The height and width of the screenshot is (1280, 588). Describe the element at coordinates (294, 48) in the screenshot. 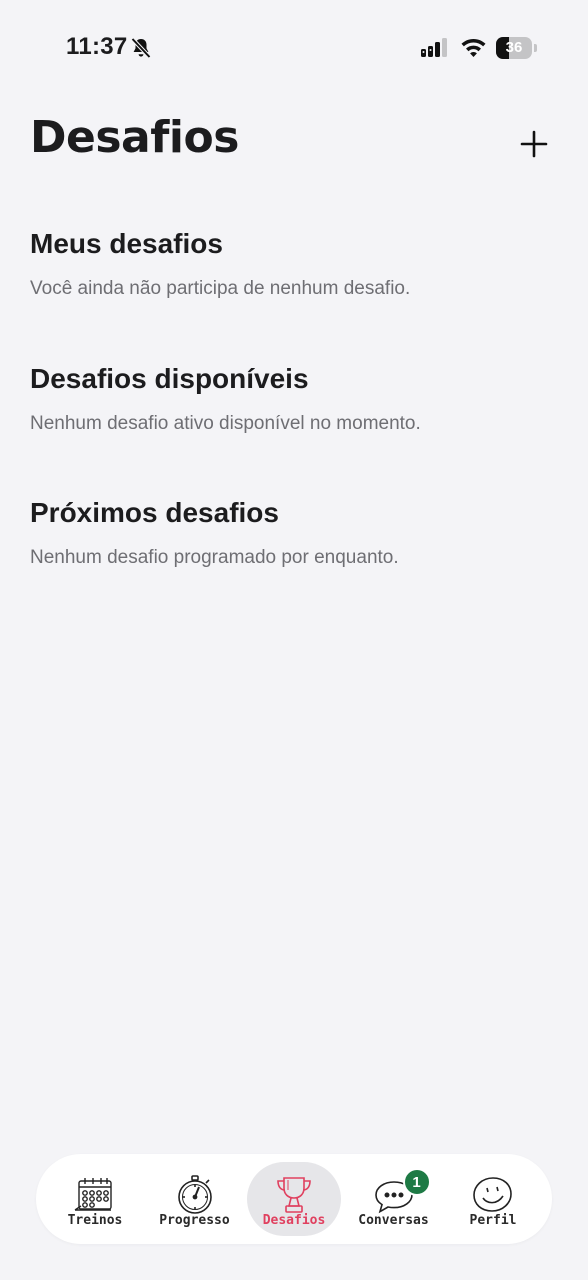

I see `status-bar: 11:37 36` at that location.